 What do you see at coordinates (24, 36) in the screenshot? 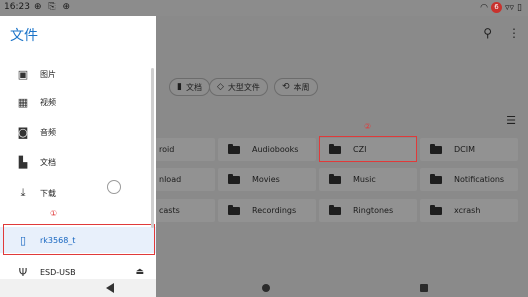
I see `drawer-title: 文件` at bounding box center [24, 36].